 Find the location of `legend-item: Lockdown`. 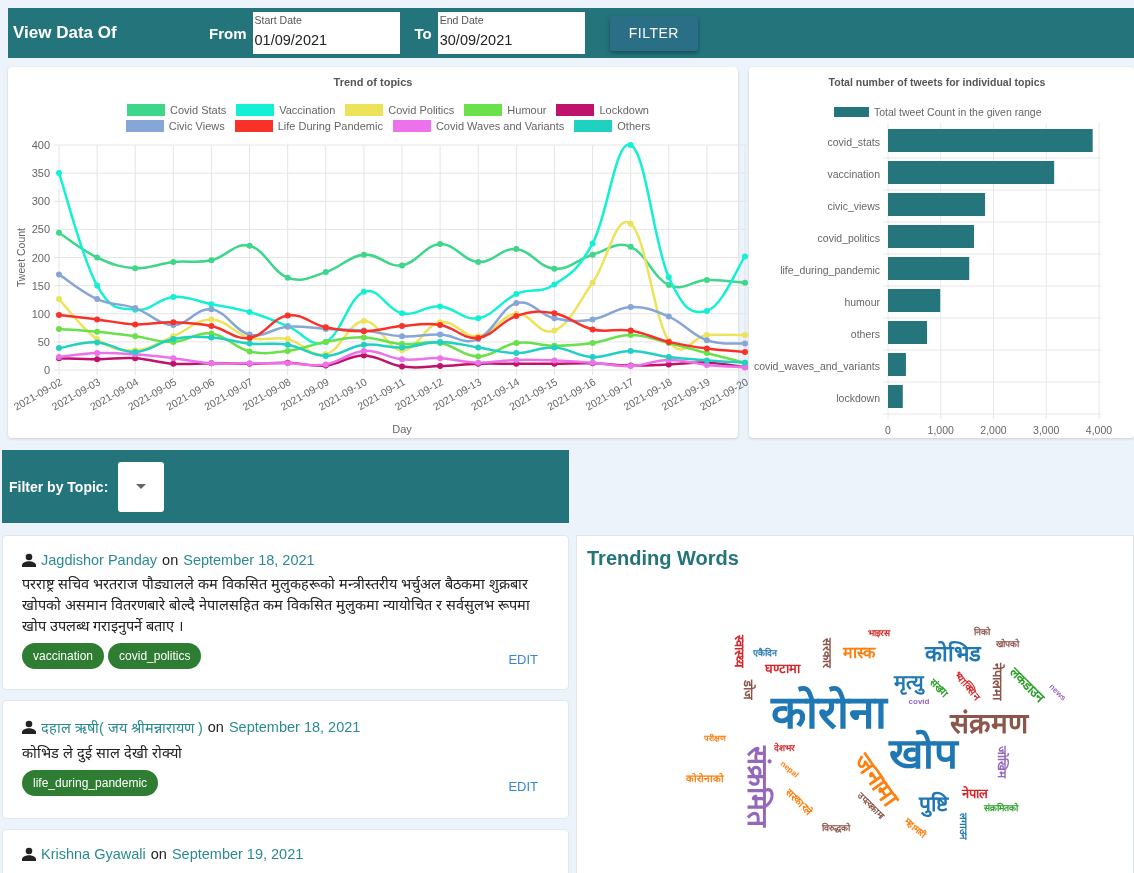

legend-item: Lockdown is located at coordinates (602, 110).